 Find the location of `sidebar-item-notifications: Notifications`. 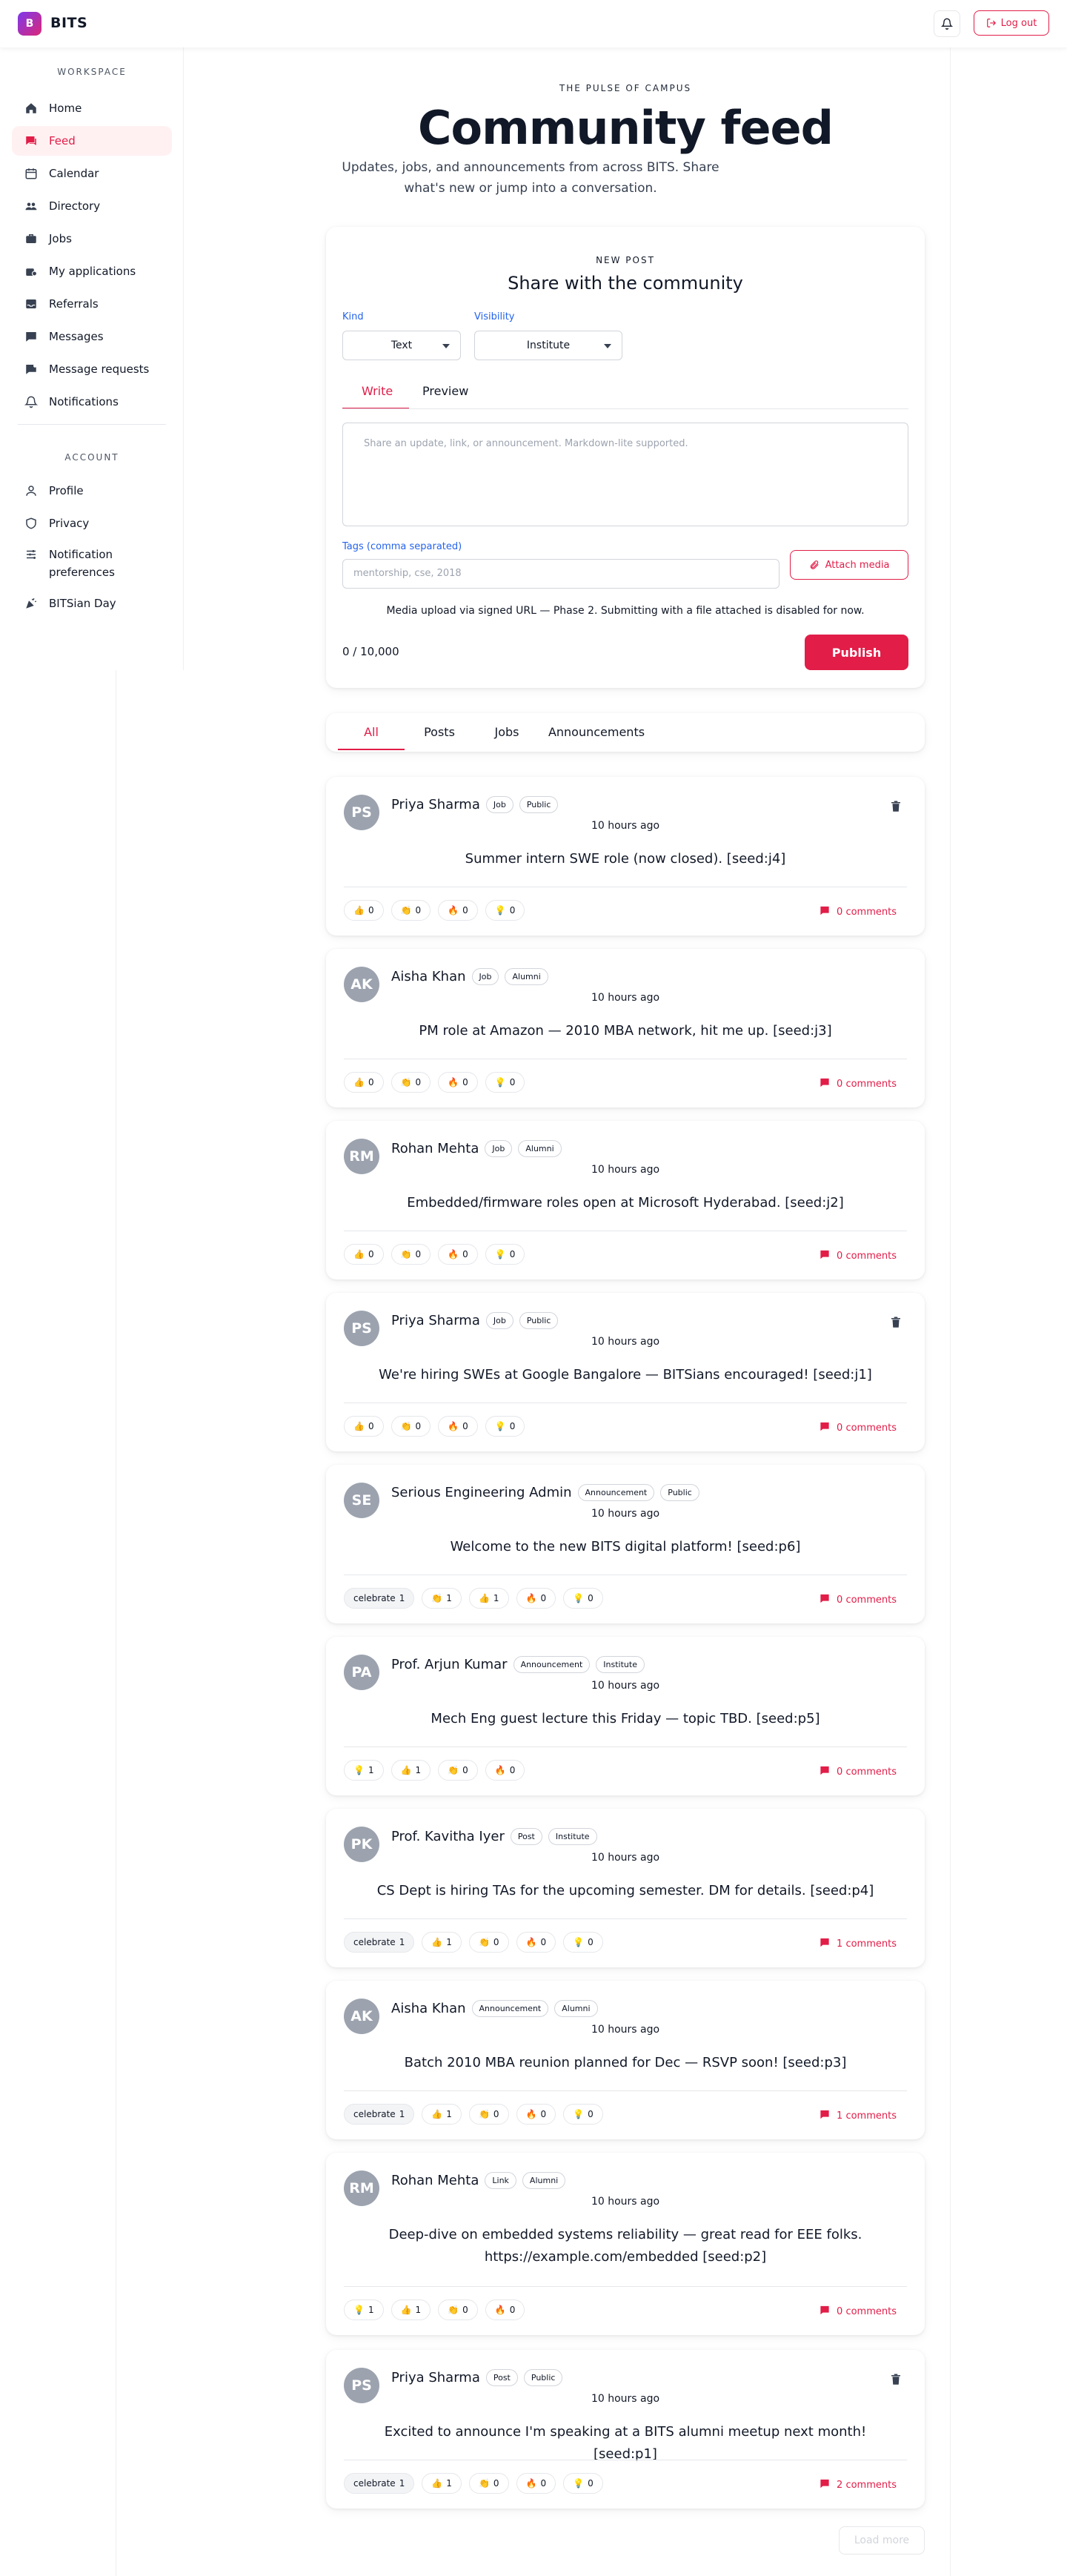

sidebar-item-notifications: Notifications is located at coordinates (92, 402).